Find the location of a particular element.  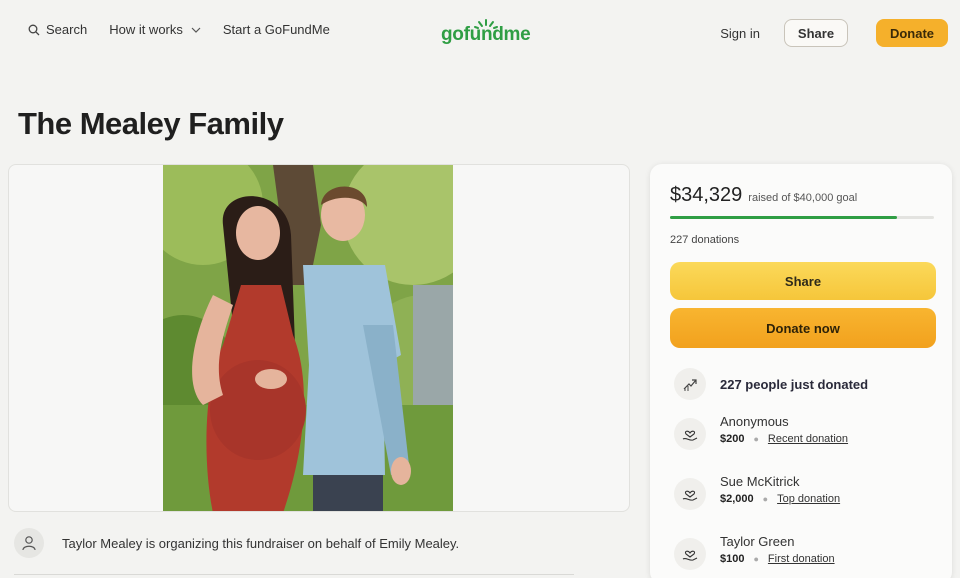

donor-name: Sue McKitrick is located at coordinates (760, 481).